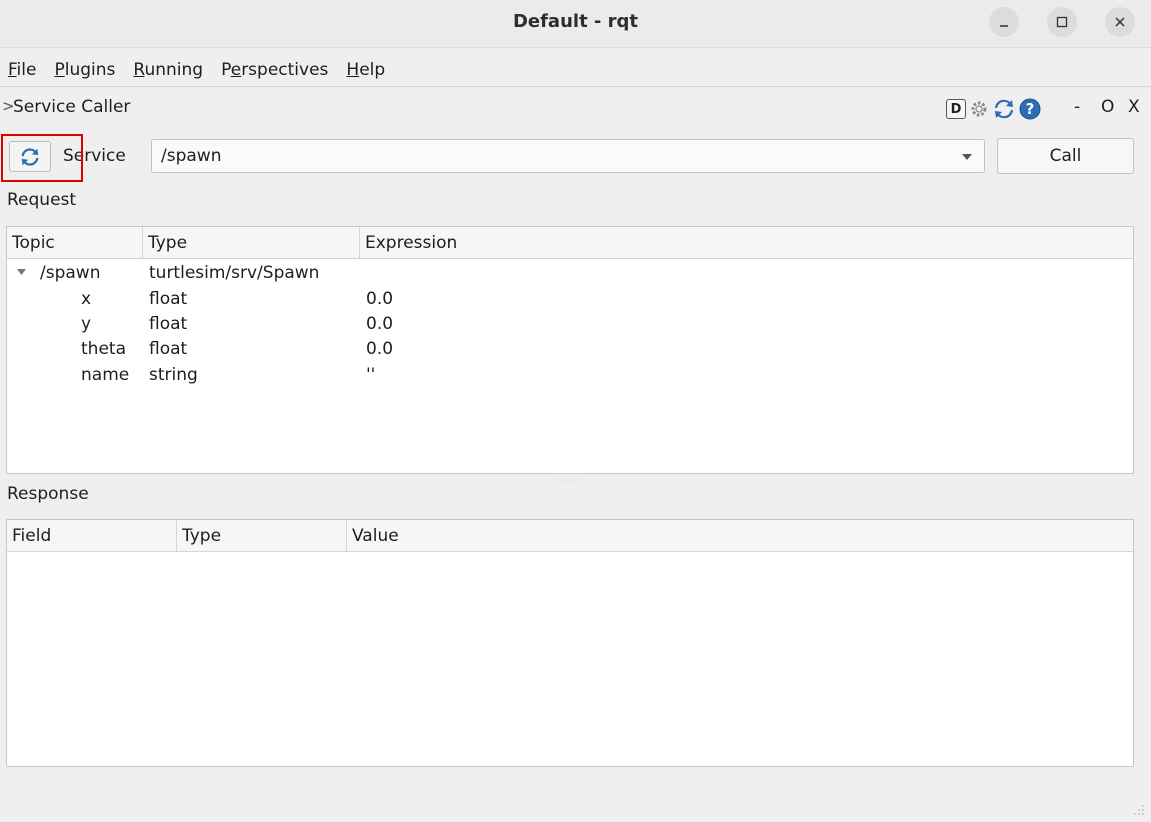 The height and width of the screenshot is (822, 1151). Describe the element at coordinates (372, 70) in the screenshot. I see `menu-help-label: elp` at that location.